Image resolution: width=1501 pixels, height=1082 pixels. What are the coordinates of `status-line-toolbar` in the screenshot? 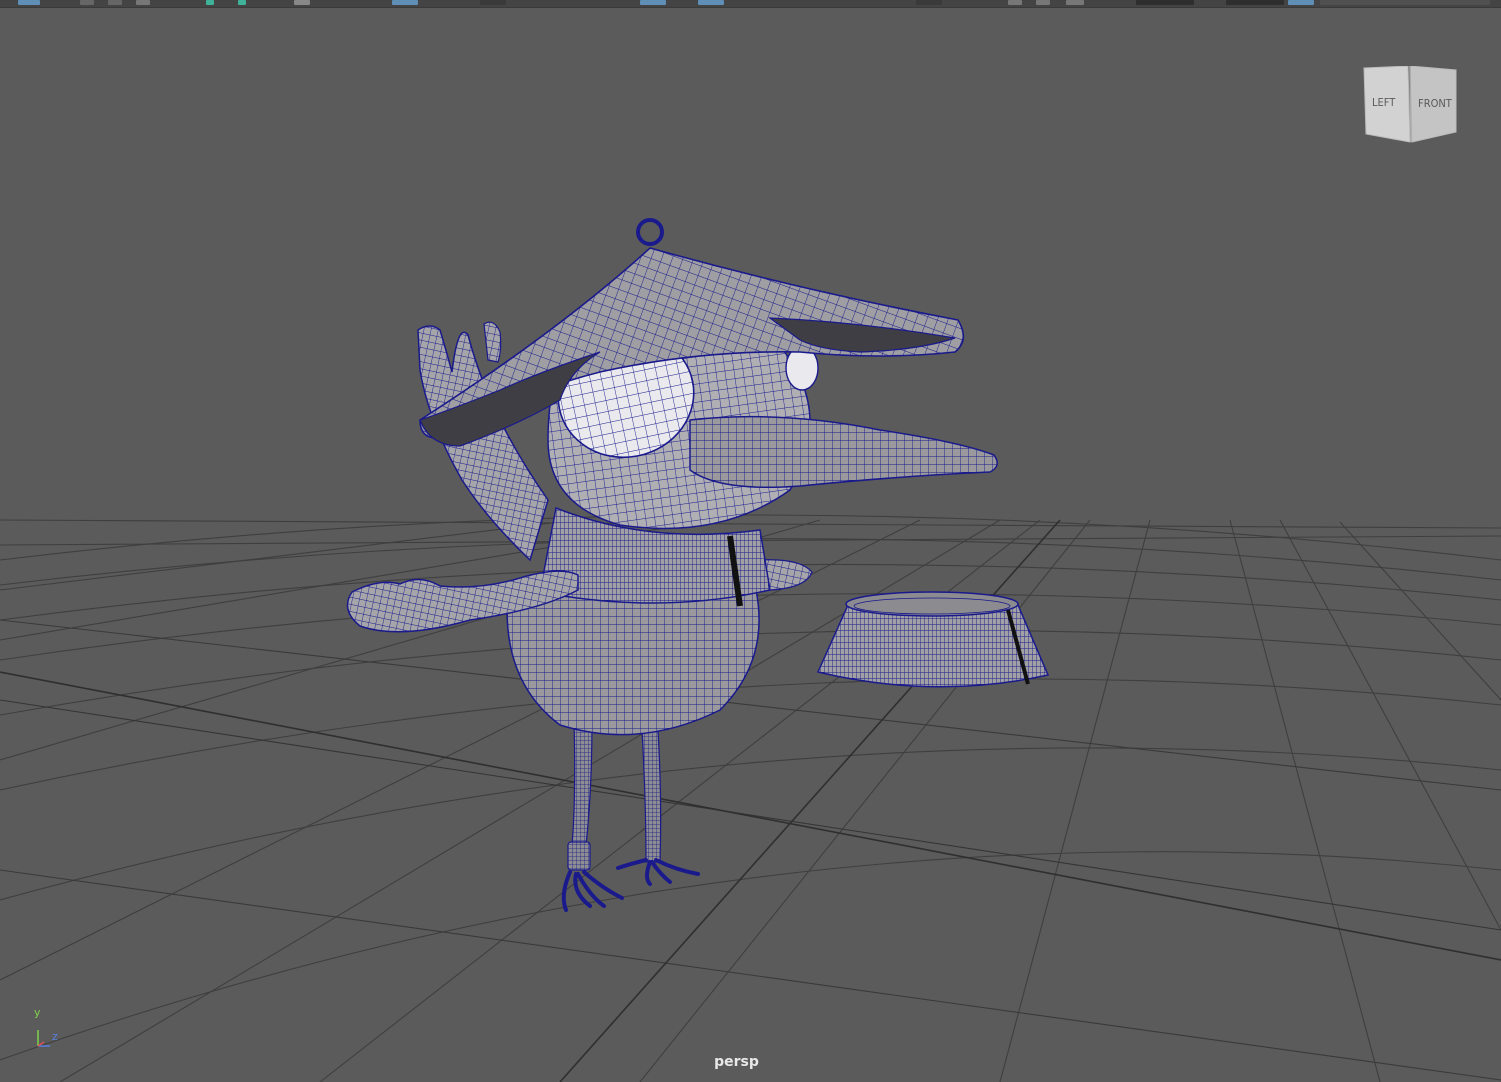 It's located at (750, 4).